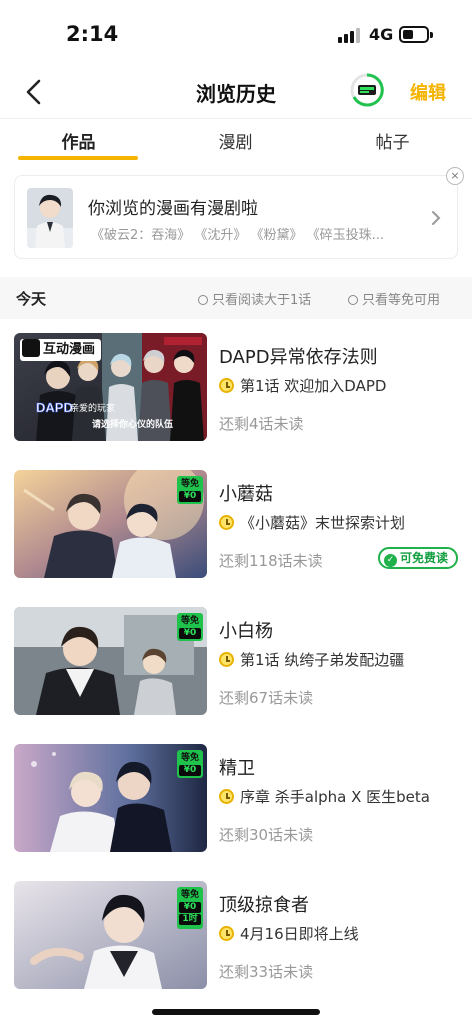 The image size is (472, 1024). Describe the element at coordinates (313, 386) in the screenshot. I see `last-episode-label: 第1话 欢迎加入DAPD` at that location.